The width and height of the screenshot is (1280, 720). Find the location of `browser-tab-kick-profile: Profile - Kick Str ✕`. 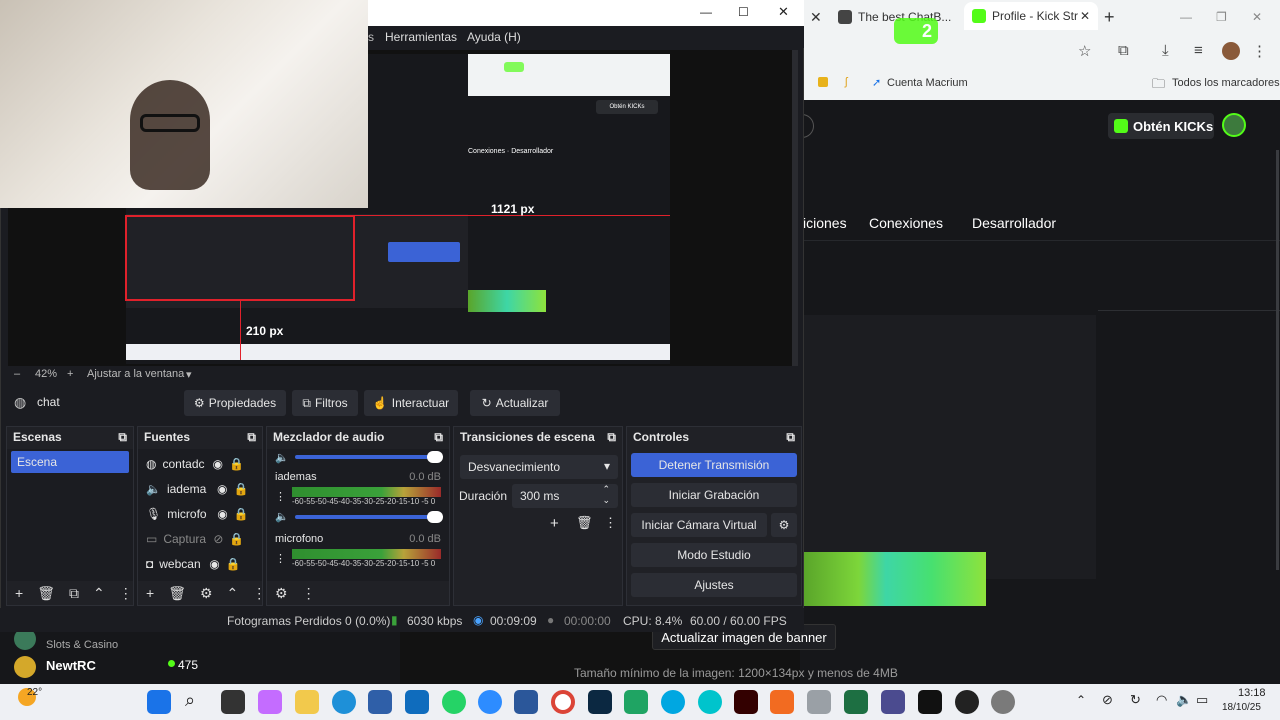

browser-tab-kick-profile: Profile - Kick Str ✕ is located at coordinates (1031, 16).